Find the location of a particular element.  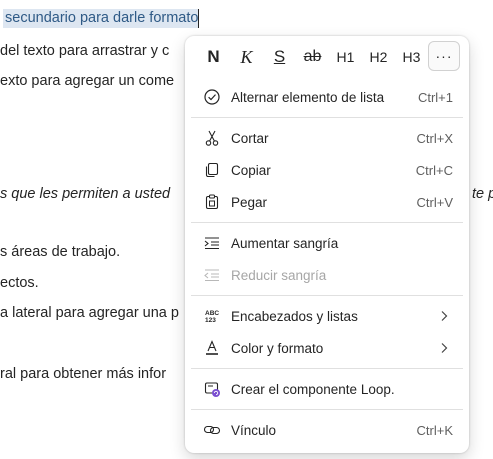

shortcut-text: Ctrl+X is located at coordinates (434, 138).